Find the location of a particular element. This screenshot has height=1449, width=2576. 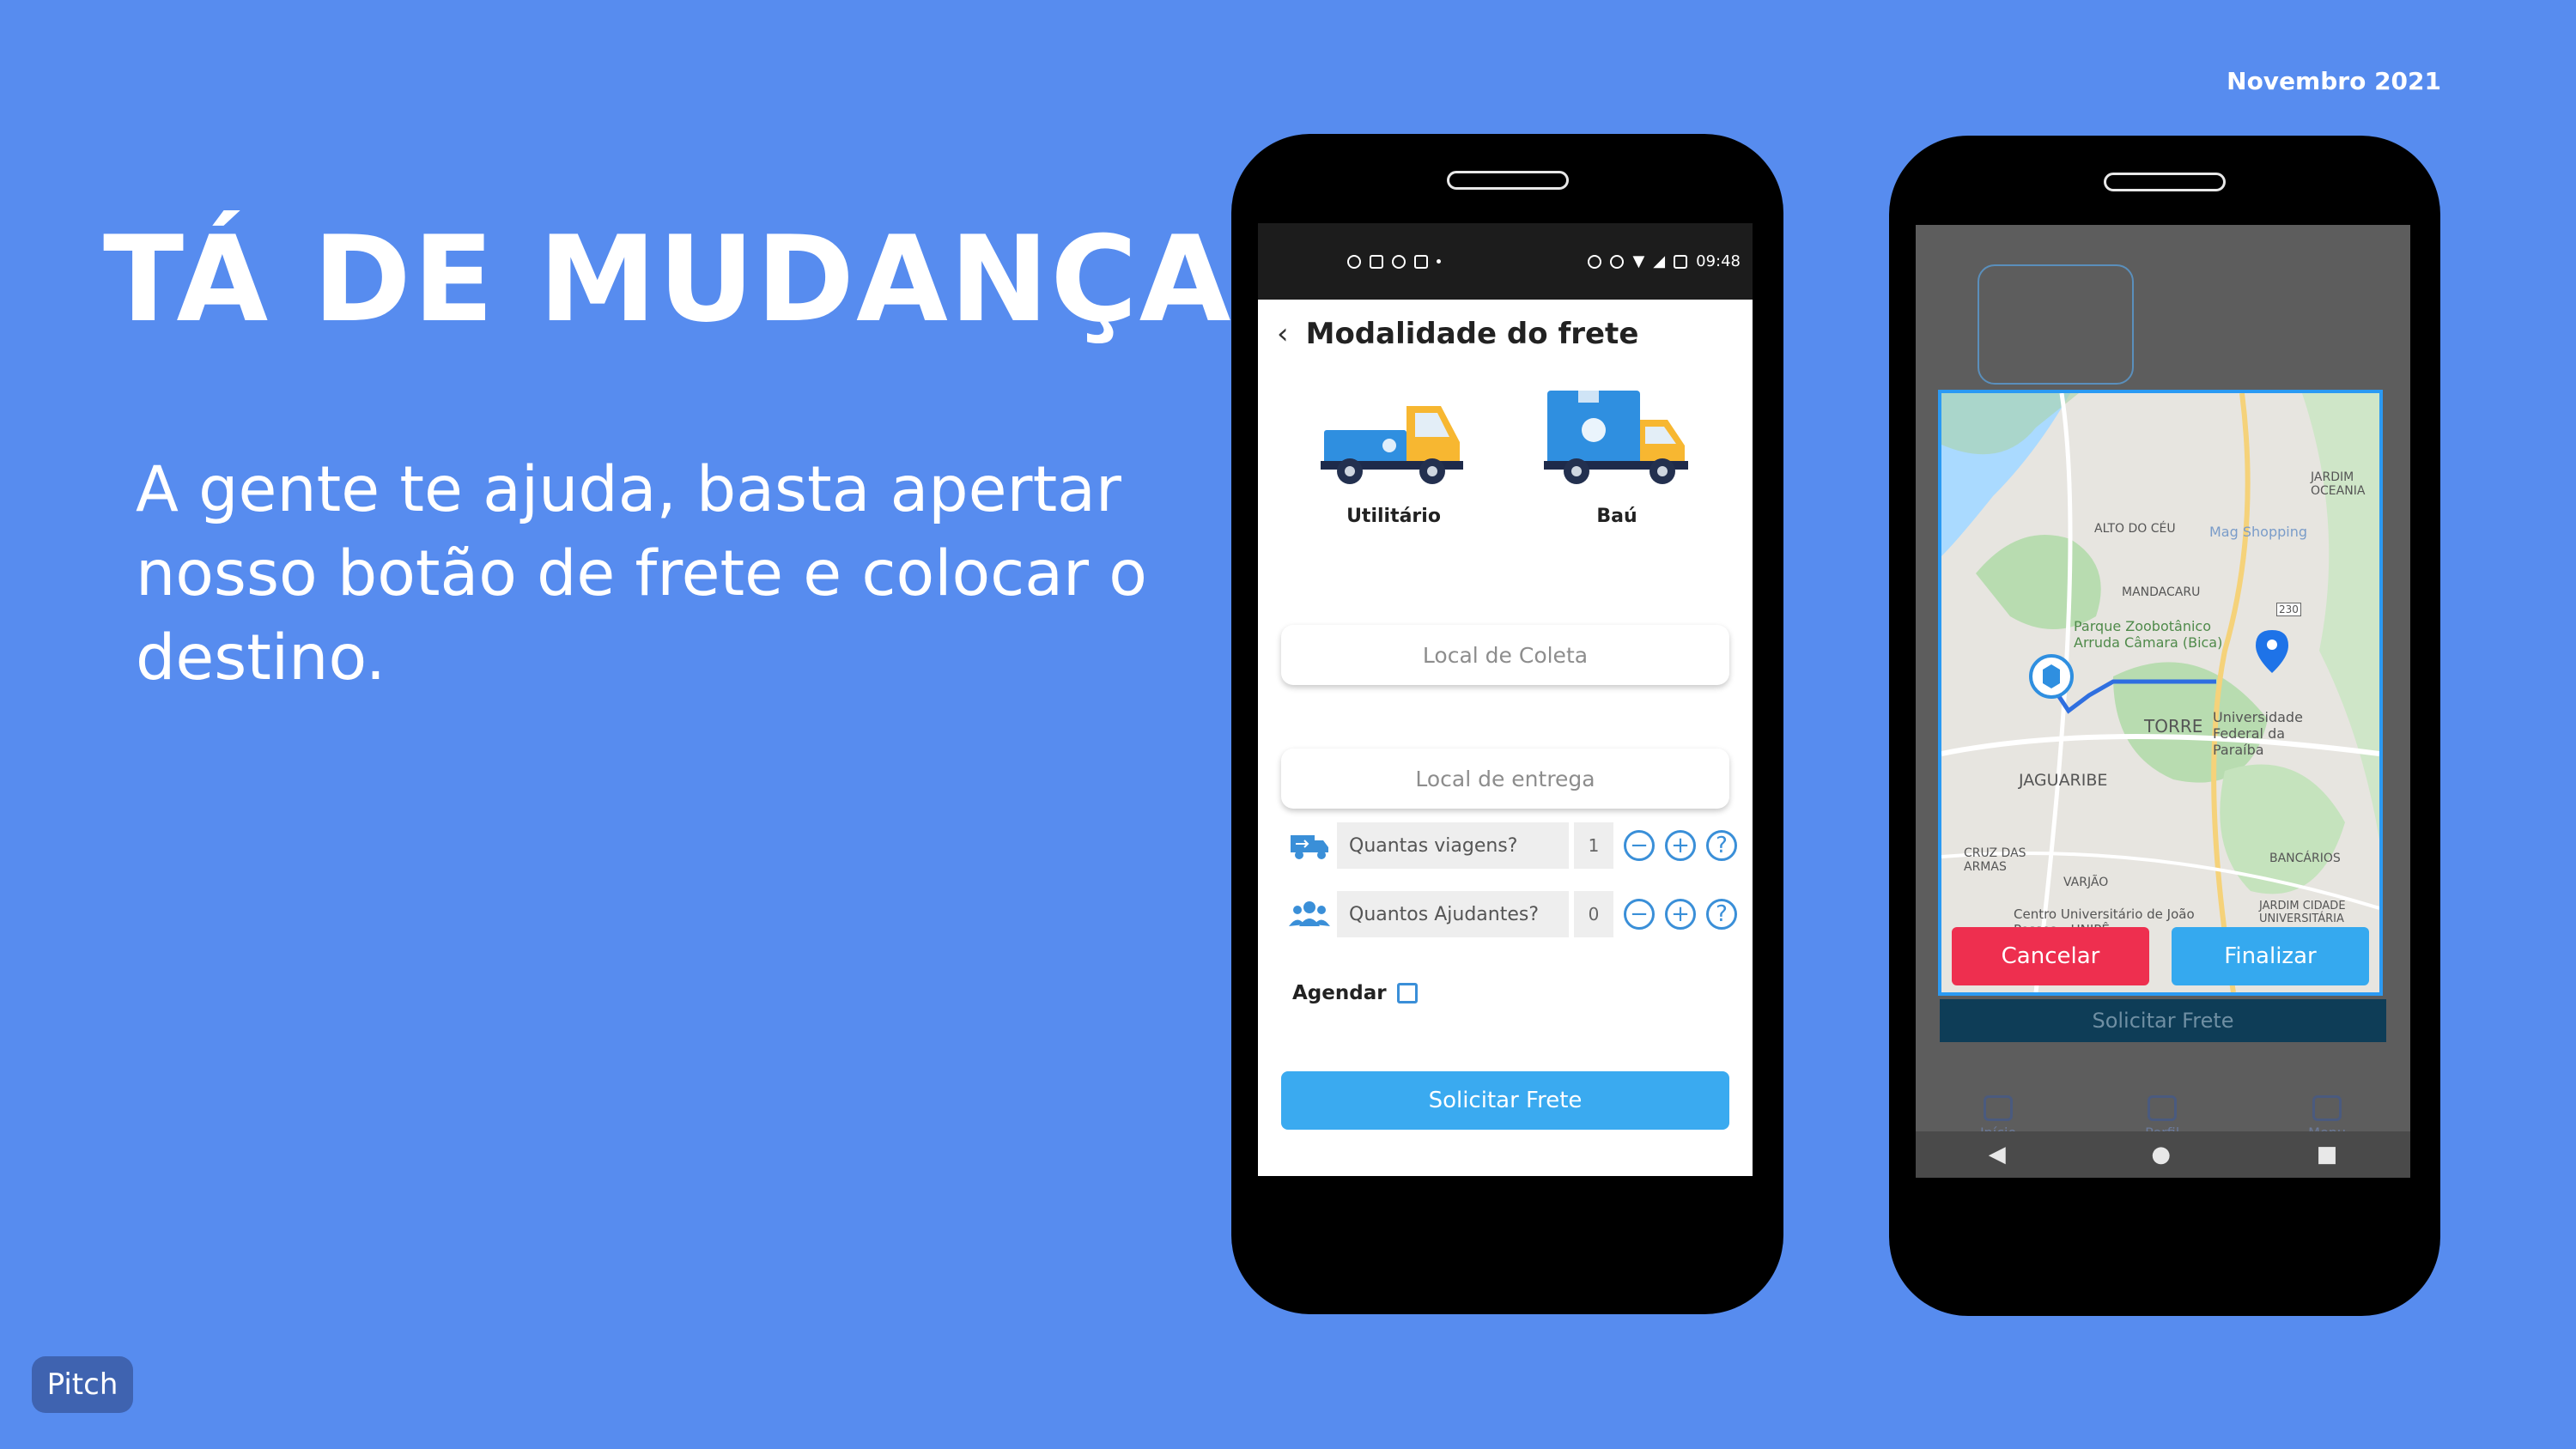

sys-recent-icon: ■ is located at coordinates (2327, 1154).